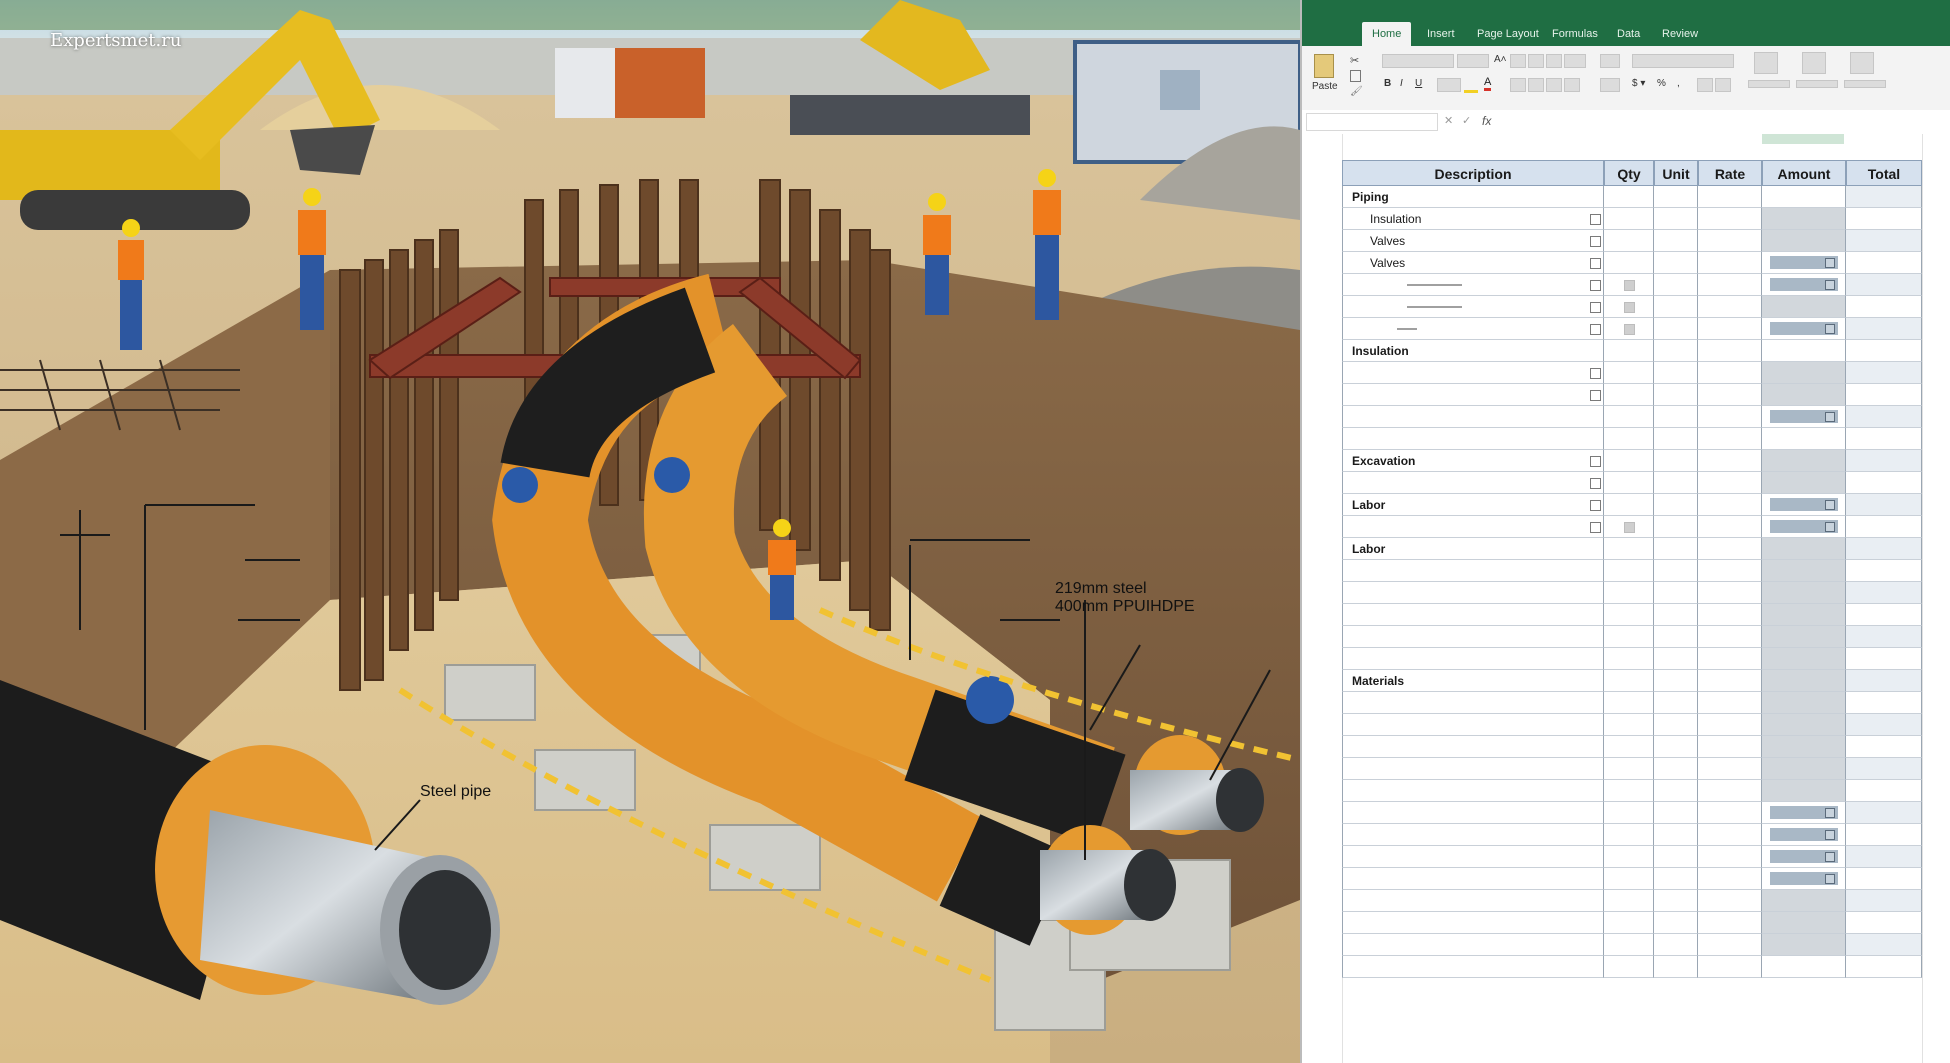 The height and width of the screenshot is (1063, 1950). Describe the element at coordinates (1449, 85) in the screenshot. I see `borders-icon` at that location.